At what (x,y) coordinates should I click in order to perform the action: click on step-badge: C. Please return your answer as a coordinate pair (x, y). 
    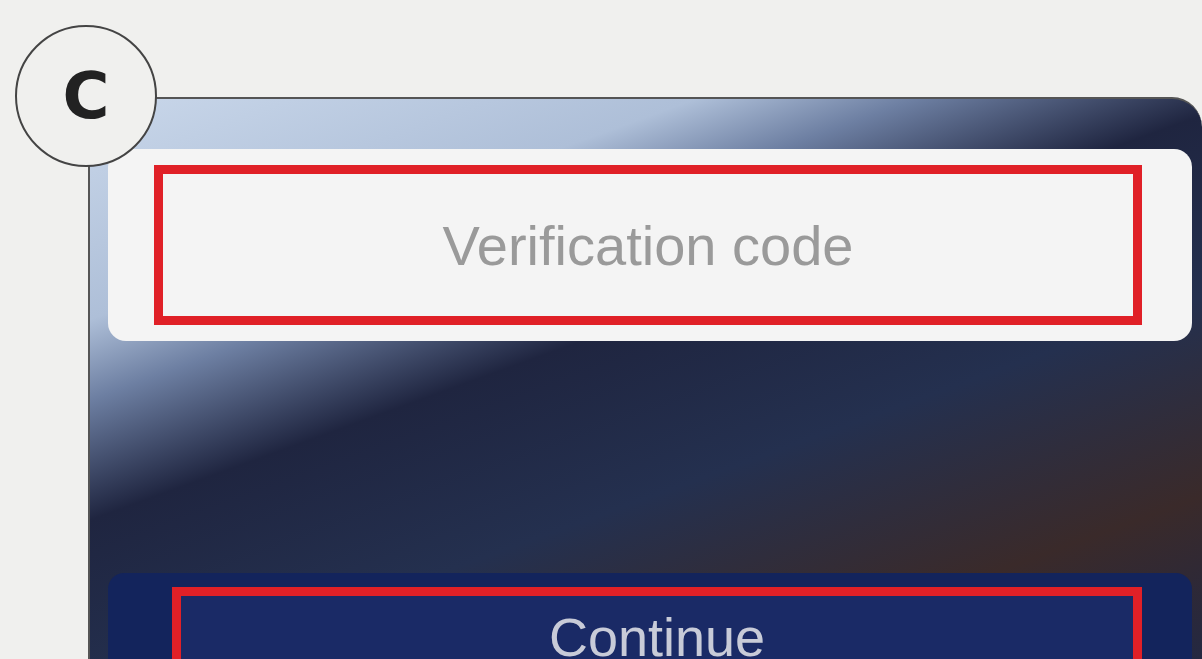
    Looking at the image, I should click on (86, 96).